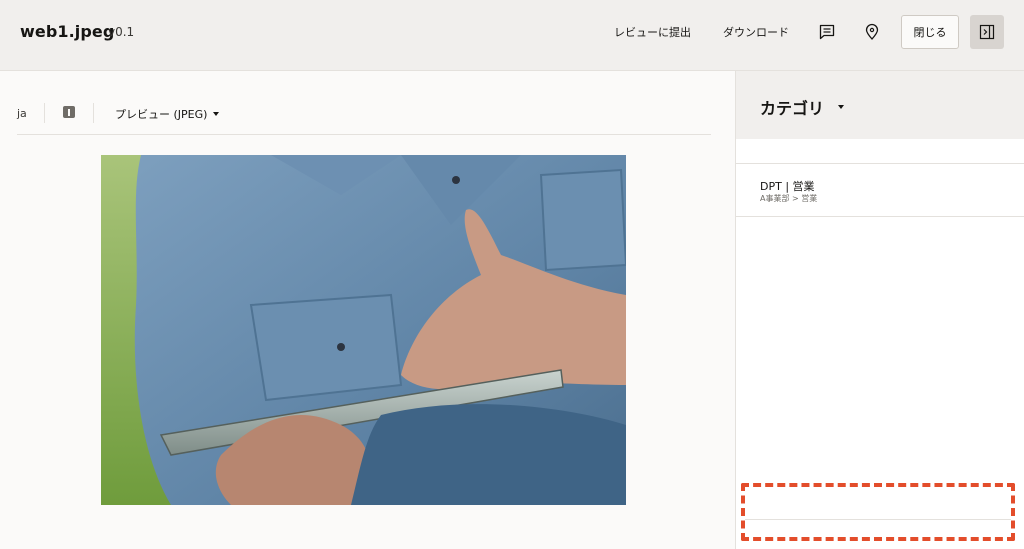 The image size is (1024, 549). What do you see at coordinates (69, 112) in the screenshot?
I see `info-icon` at bounding box center [69, 112].